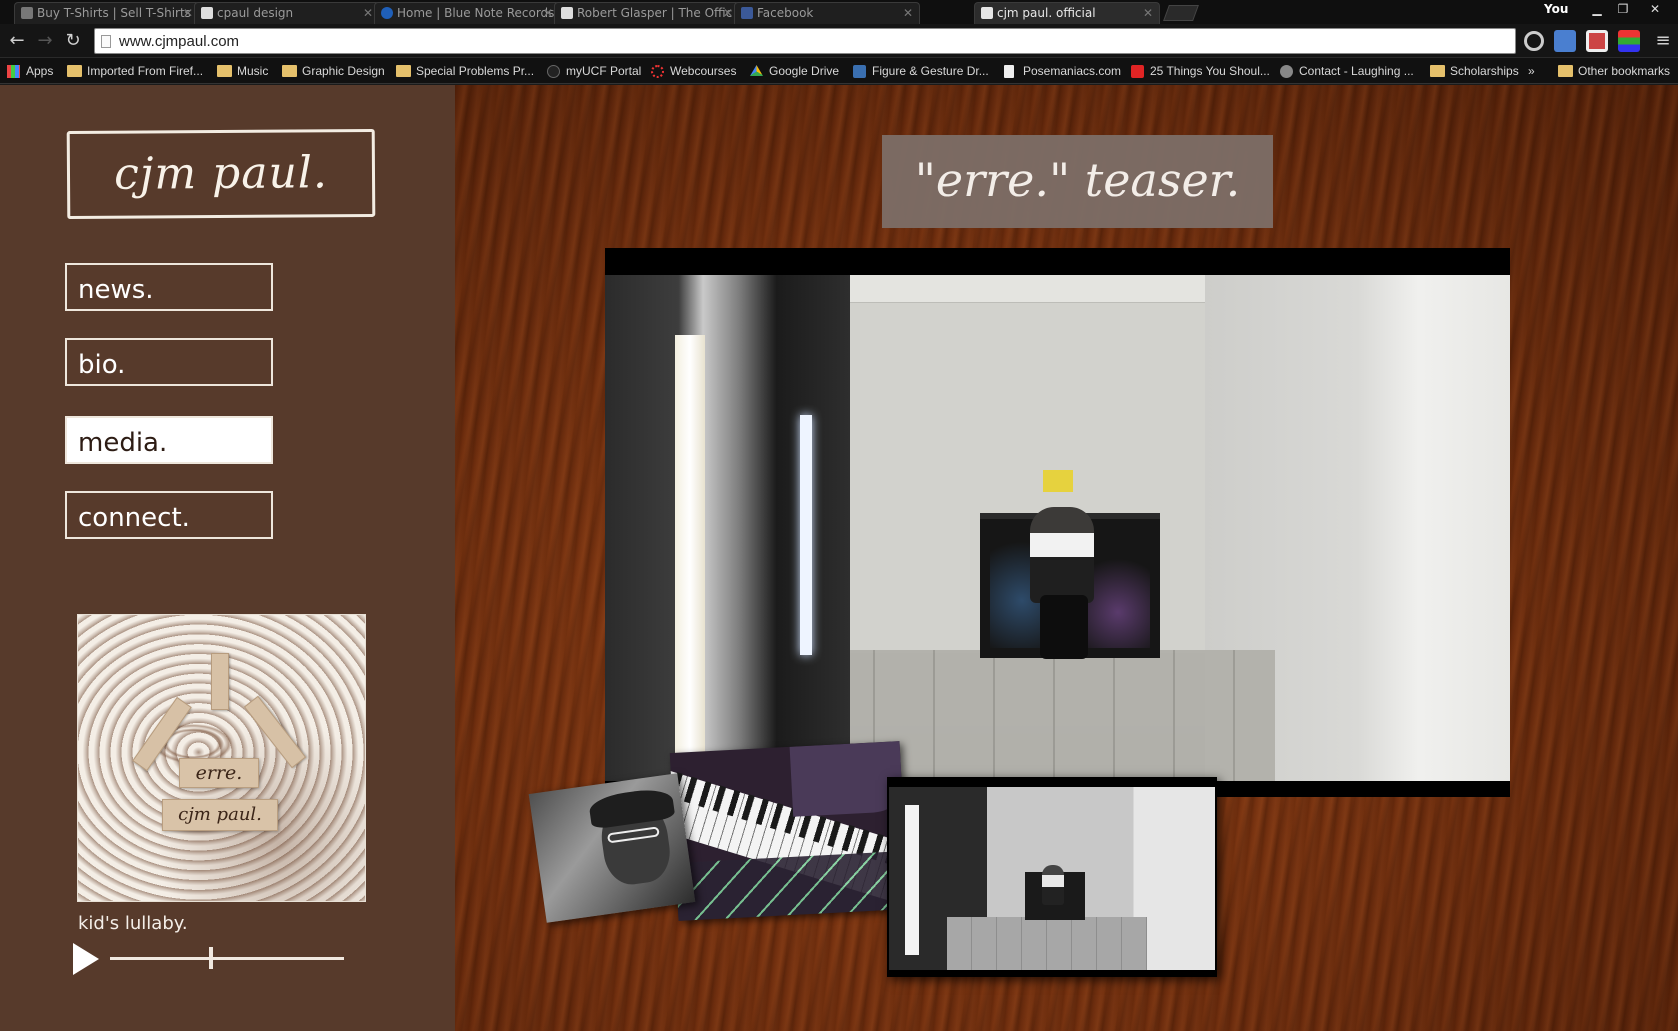  I want to click on tab-title: Home | Blue Note Records, so click(476, 13).